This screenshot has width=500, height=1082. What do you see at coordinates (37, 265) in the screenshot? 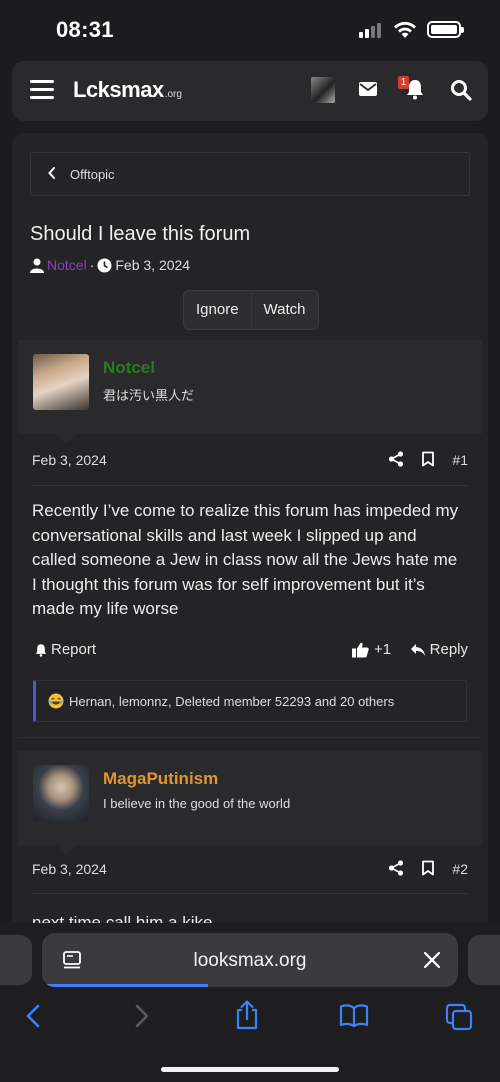
I see `user-icon` at bounding box center [37, 265].